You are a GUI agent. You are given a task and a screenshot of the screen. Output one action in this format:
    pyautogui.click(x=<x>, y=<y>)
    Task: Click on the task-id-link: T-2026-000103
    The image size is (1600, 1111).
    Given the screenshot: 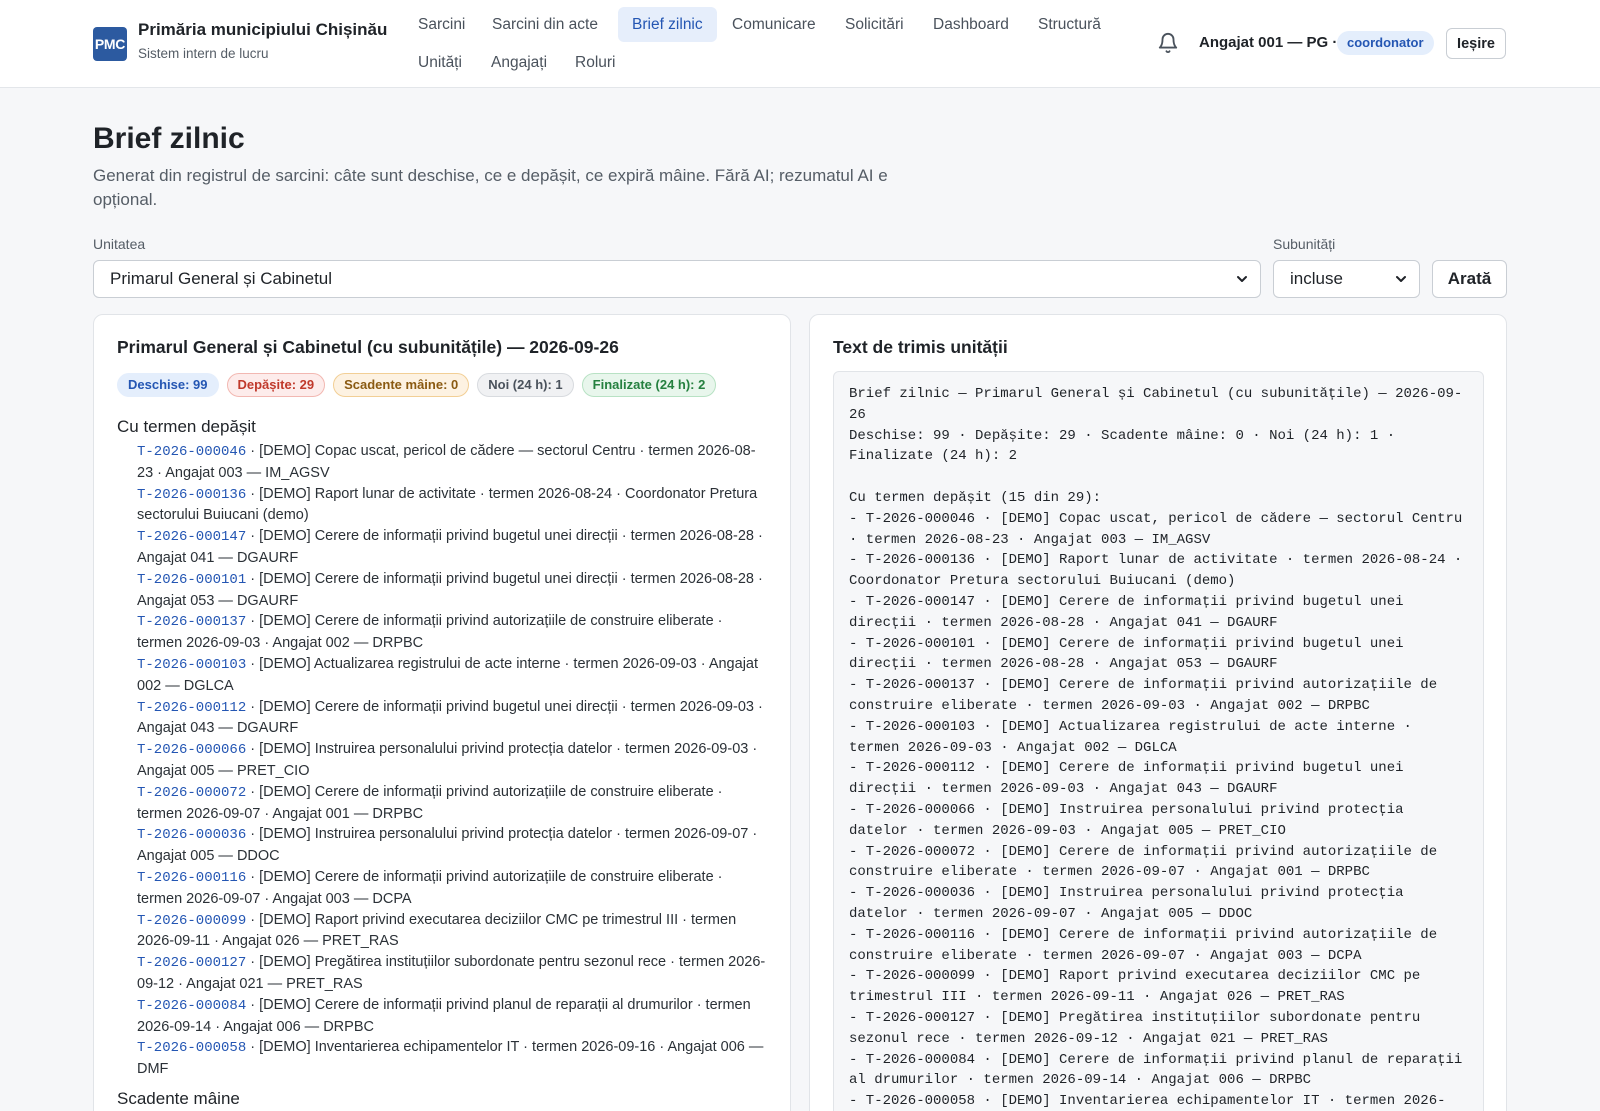 What is the action you would take?
    pyautogui.click(x=191, y=665)
    